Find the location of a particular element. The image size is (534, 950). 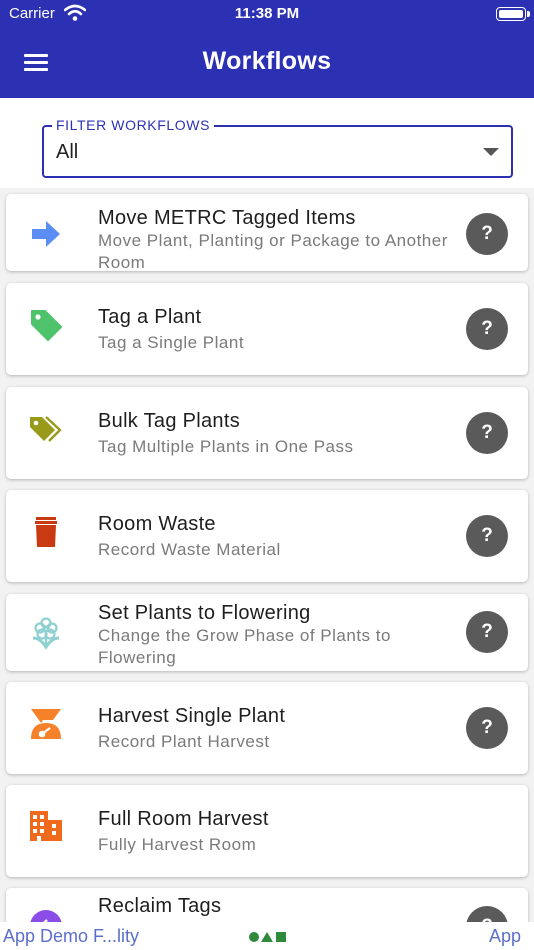

battery-icon is located at coordinates (513, 14).